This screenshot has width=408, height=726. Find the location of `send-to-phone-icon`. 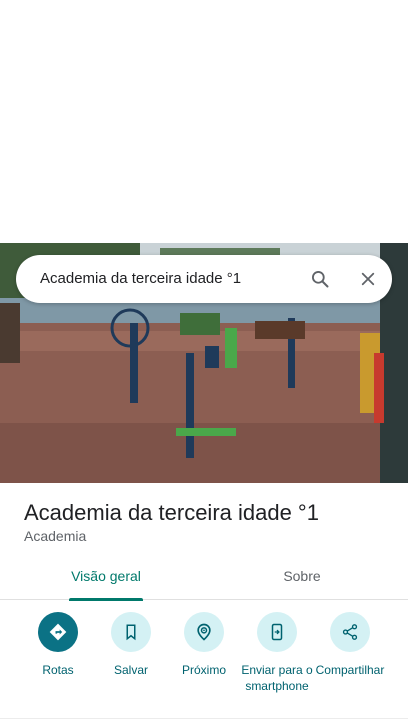

send-to-phone-icon is located at coordinates (277, 632).